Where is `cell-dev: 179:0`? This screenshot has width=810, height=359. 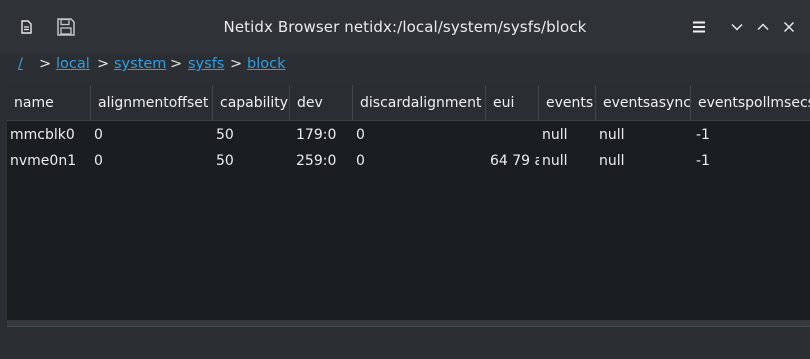 cell-dev: 179:0 is located at coordinates (323, 135).